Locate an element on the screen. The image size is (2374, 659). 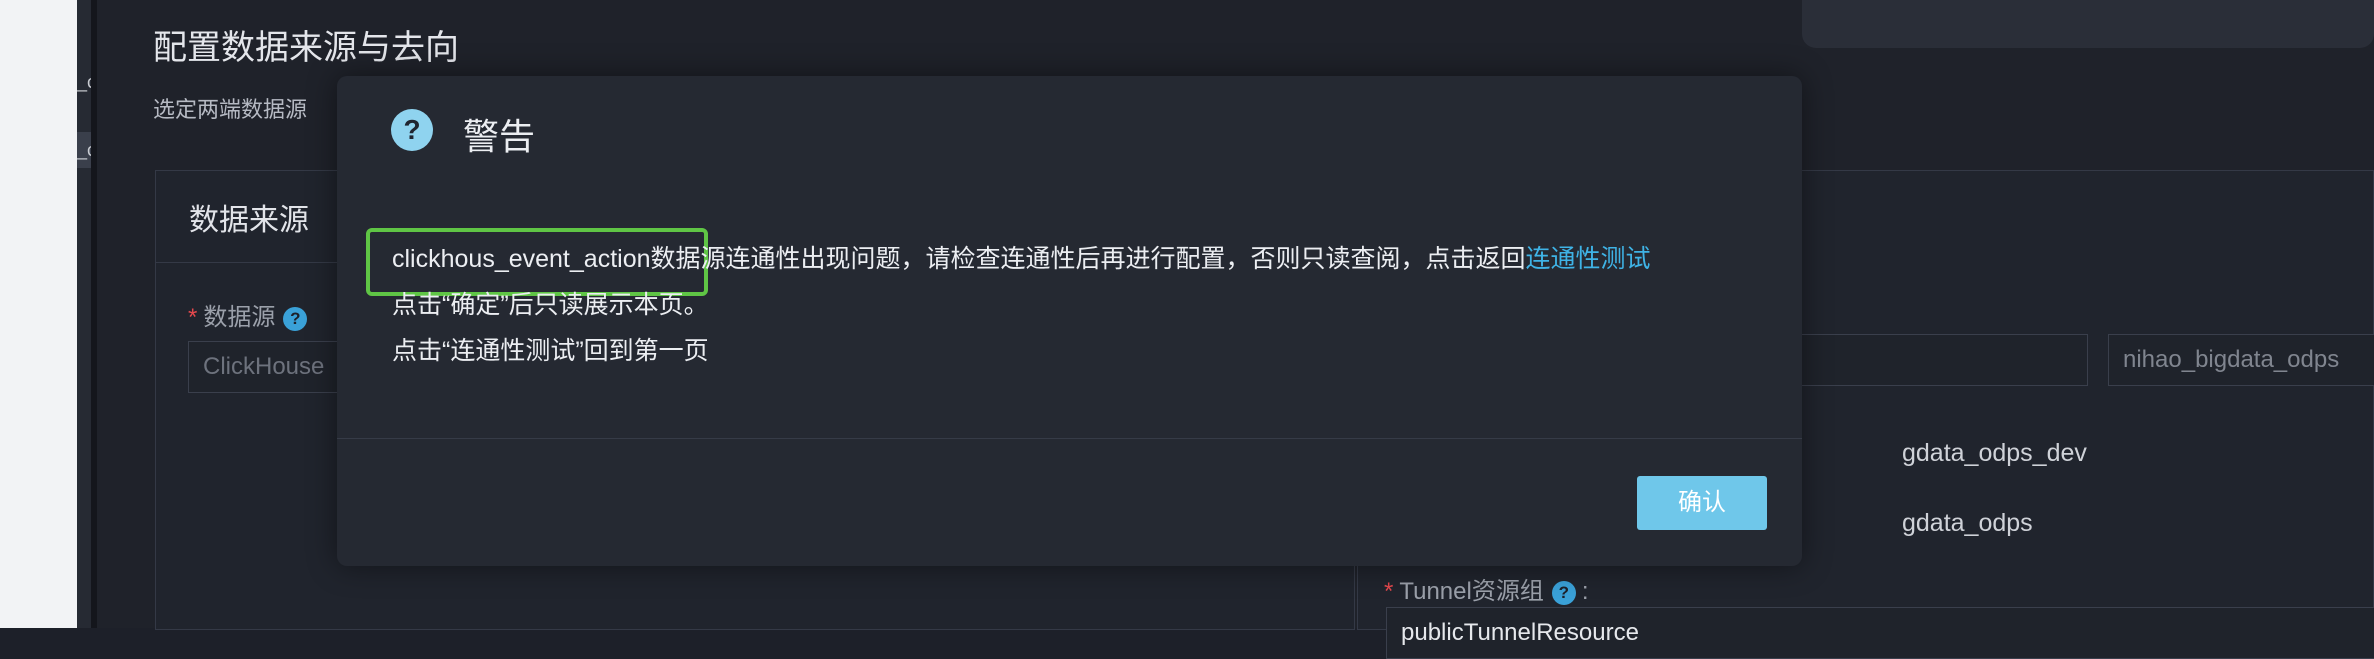
page-subtitle: 选定两端数据源 is located at coordinates (230, 109).